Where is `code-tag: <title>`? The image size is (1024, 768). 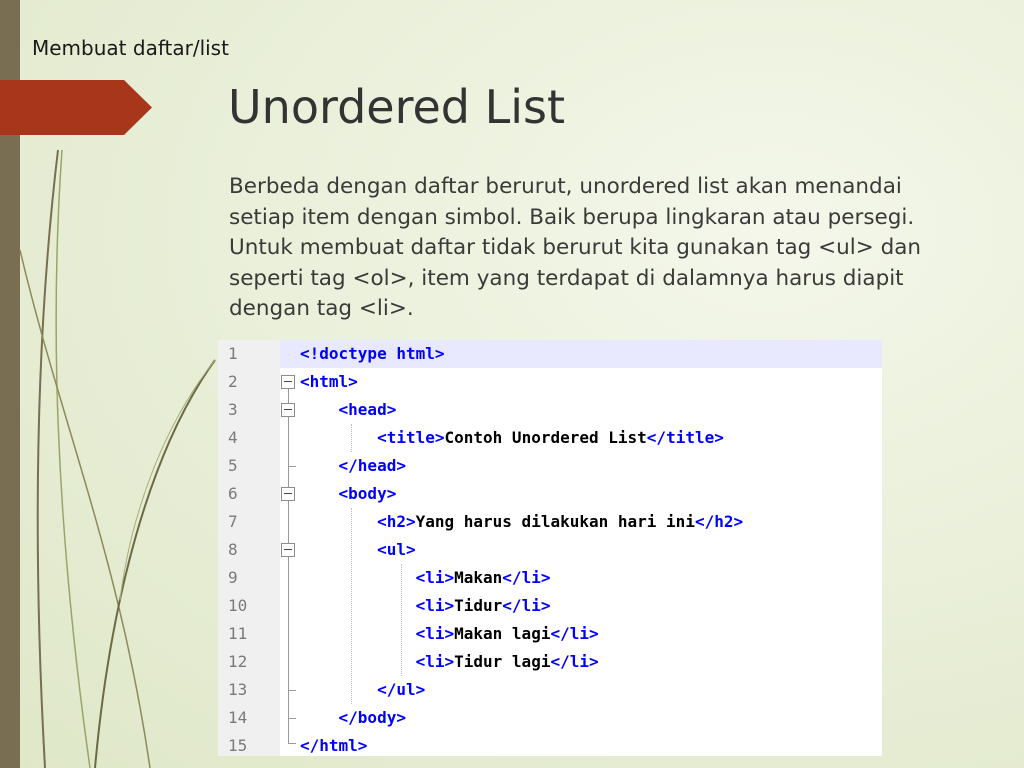 code-tag: <title> is located at coordinates (372, 437).